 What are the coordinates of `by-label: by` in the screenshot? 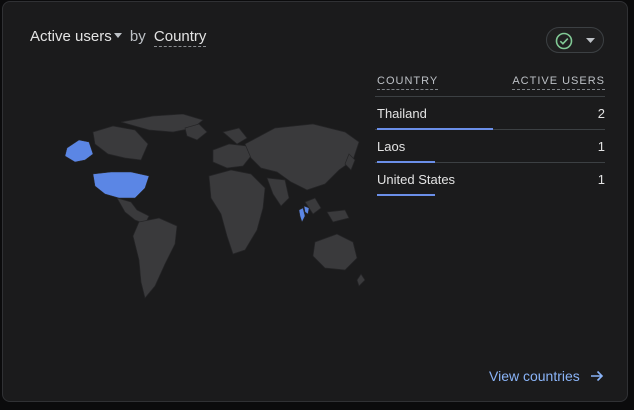 It's located at (137, 36).